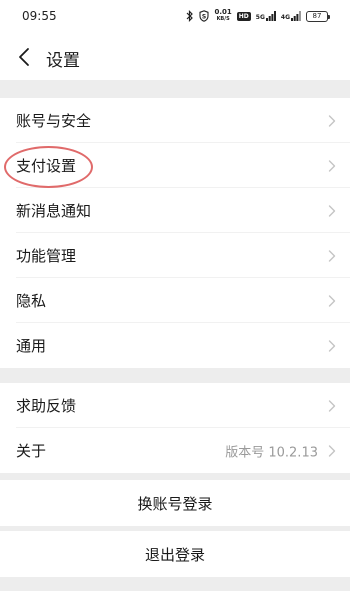  Describe the element at coordinates (175, 165) in the screenshot. I see `settings-item-payment: 支付设置` at that location.